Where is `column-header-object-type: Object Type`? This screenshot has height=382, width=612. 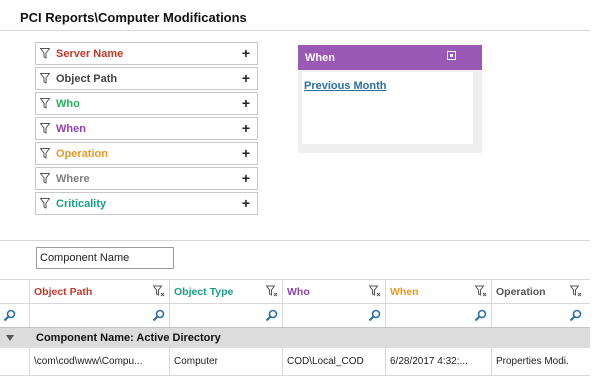 column-header-object-type: Object Type is located at coordinates (225, 291).